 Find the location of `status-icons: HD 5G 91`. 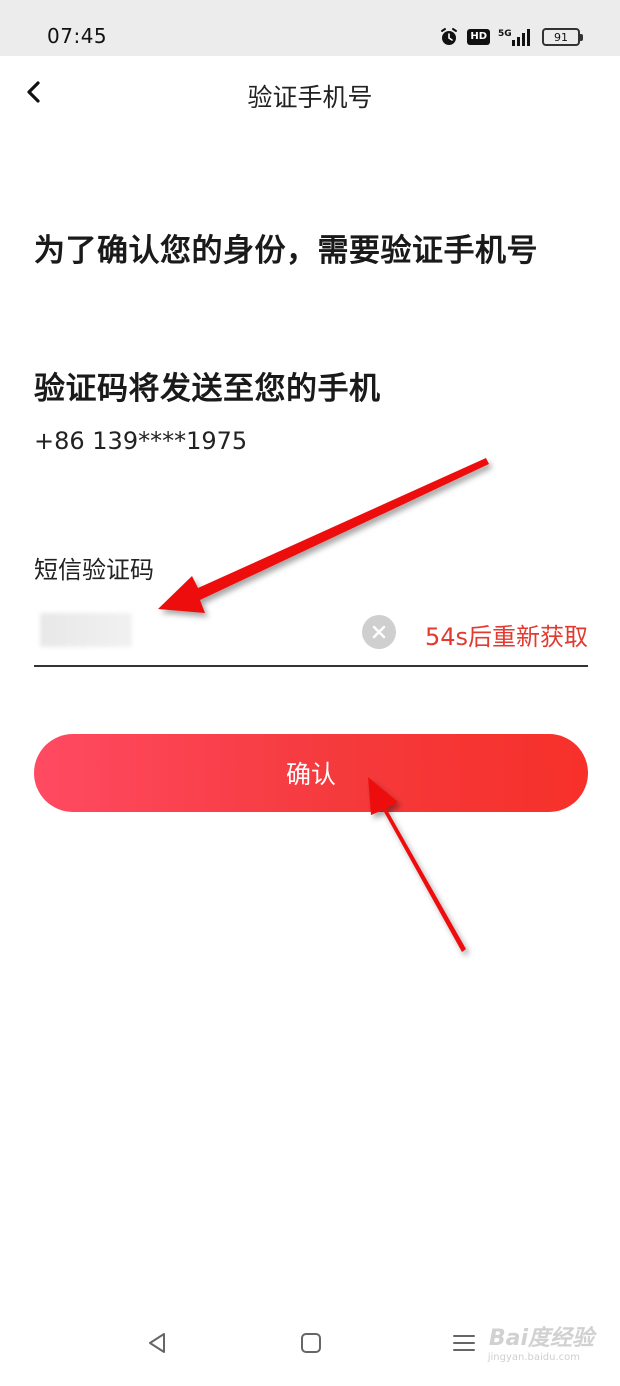

status-icons: HD 5G 91 is located at coordinates (511, 37).